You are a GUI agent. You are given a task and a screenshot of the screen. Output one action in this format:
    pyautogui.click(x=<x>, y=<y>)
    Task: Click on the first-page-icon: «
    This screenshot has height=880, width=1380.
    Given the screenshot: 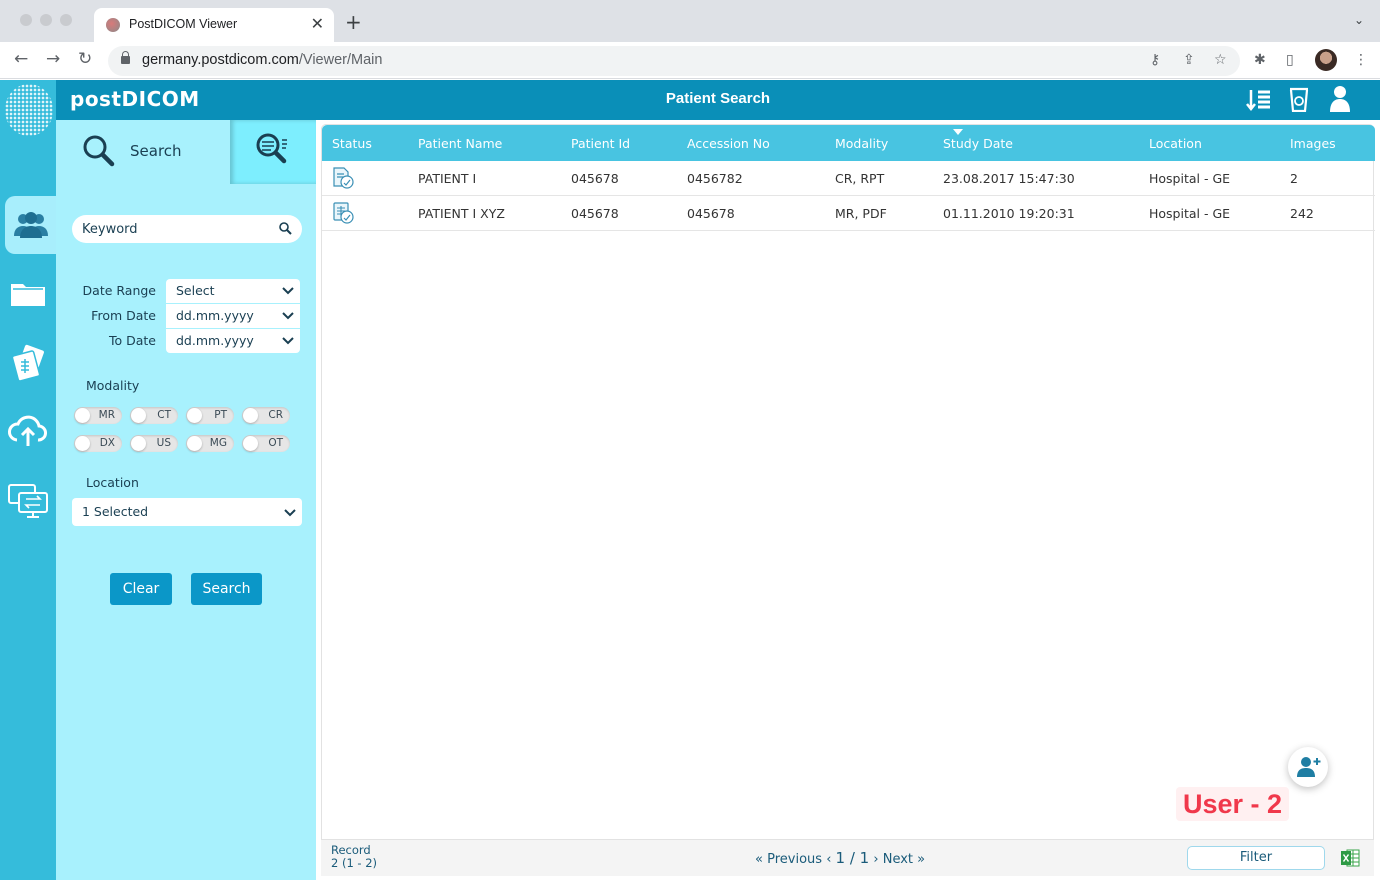 What is the action you would take?
    pyautogui.click(x=759, y=859)
    